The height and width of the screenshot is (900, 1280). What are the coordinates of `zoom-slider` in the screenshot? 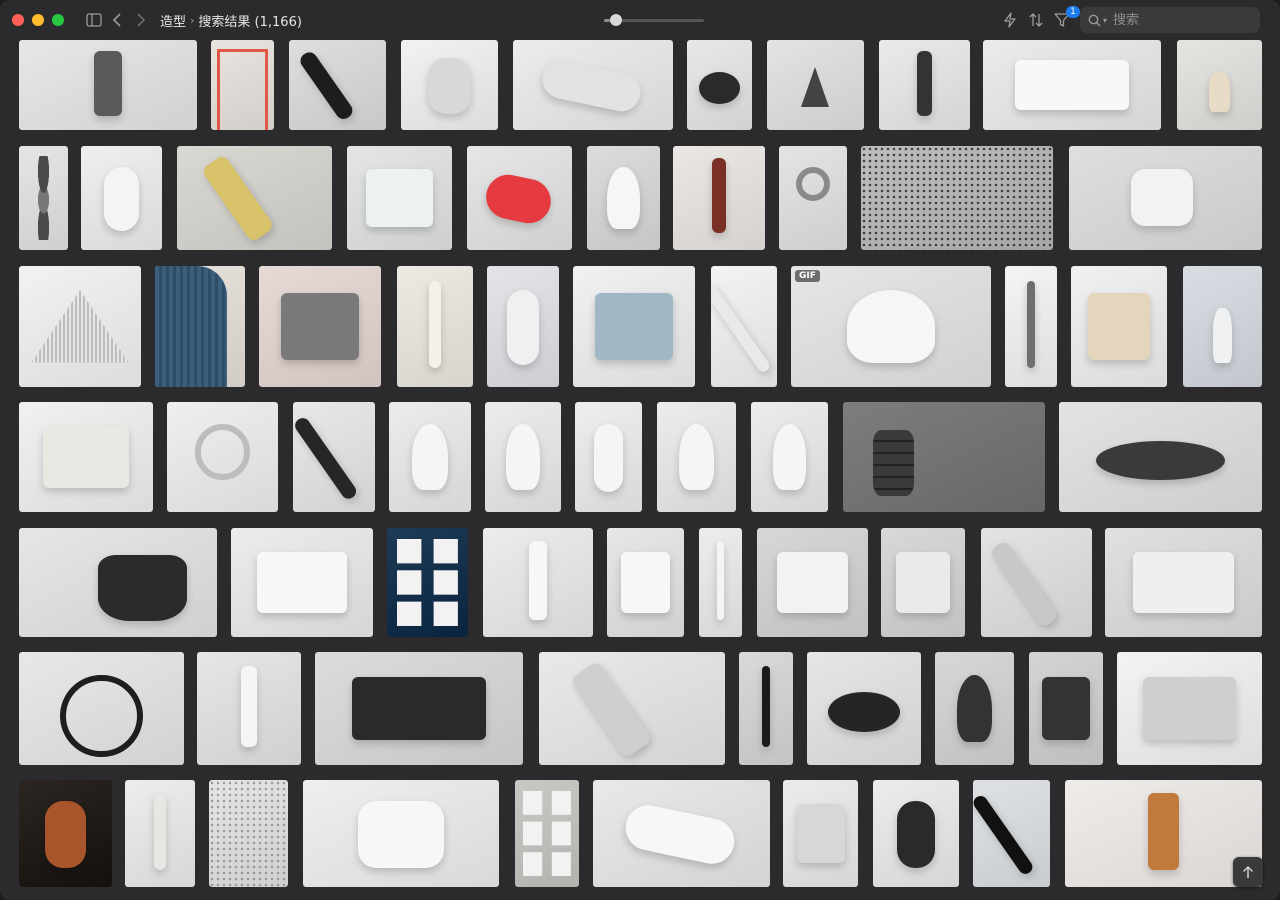 It's located at (654, 20).